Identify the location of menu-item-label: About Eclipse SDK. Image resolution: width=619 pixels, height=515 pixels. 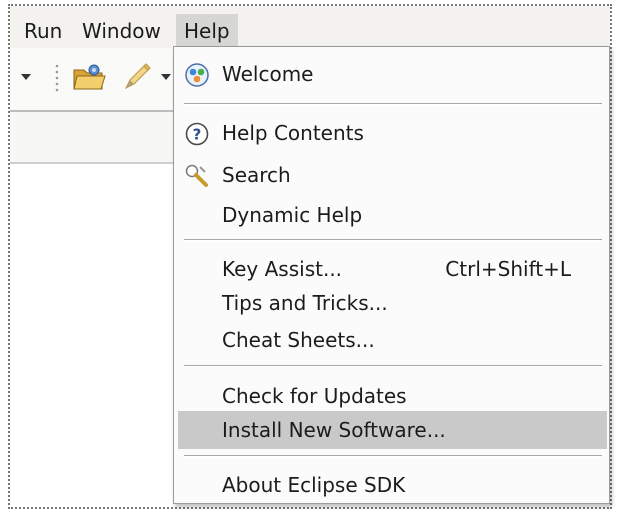
(314, 485).